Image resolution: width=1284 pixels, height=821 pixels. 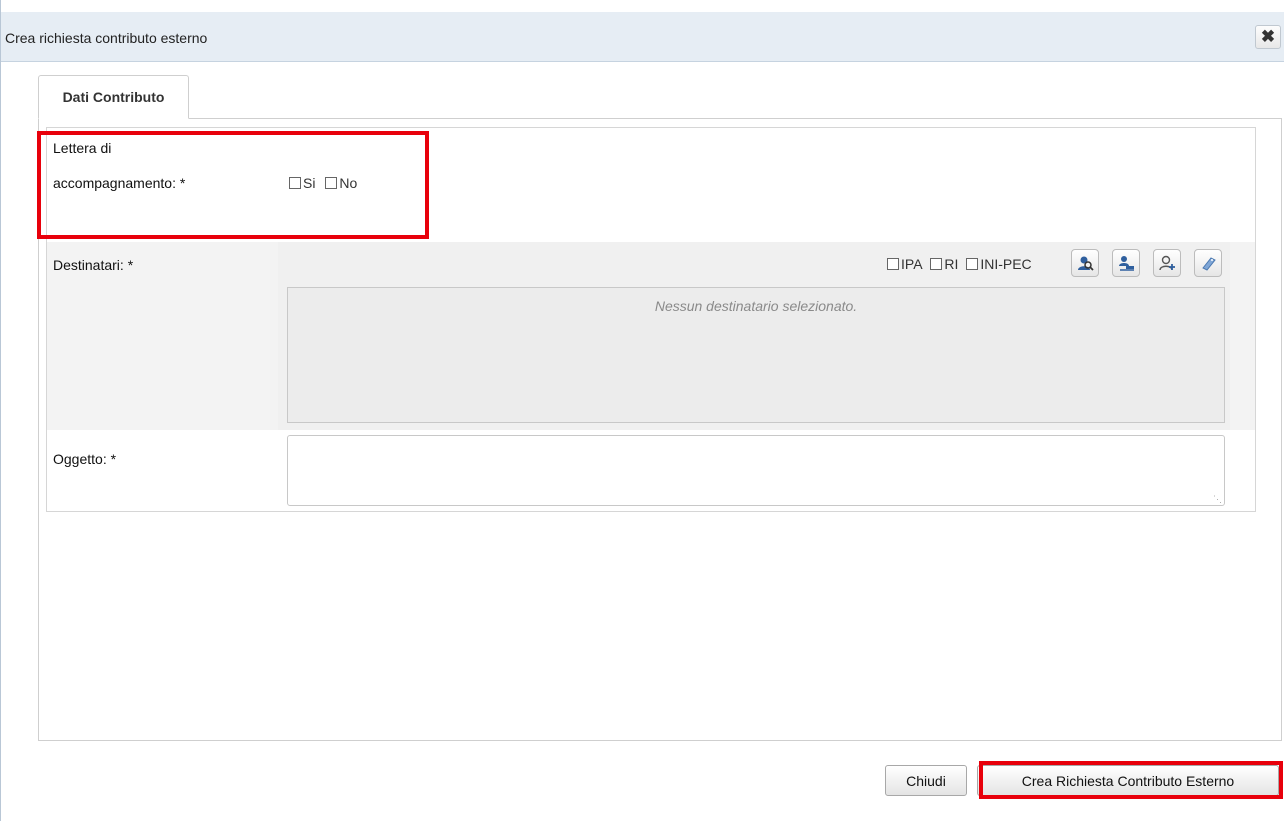 I want to click on close-icon: ✖, so click(x=1268, y=36).